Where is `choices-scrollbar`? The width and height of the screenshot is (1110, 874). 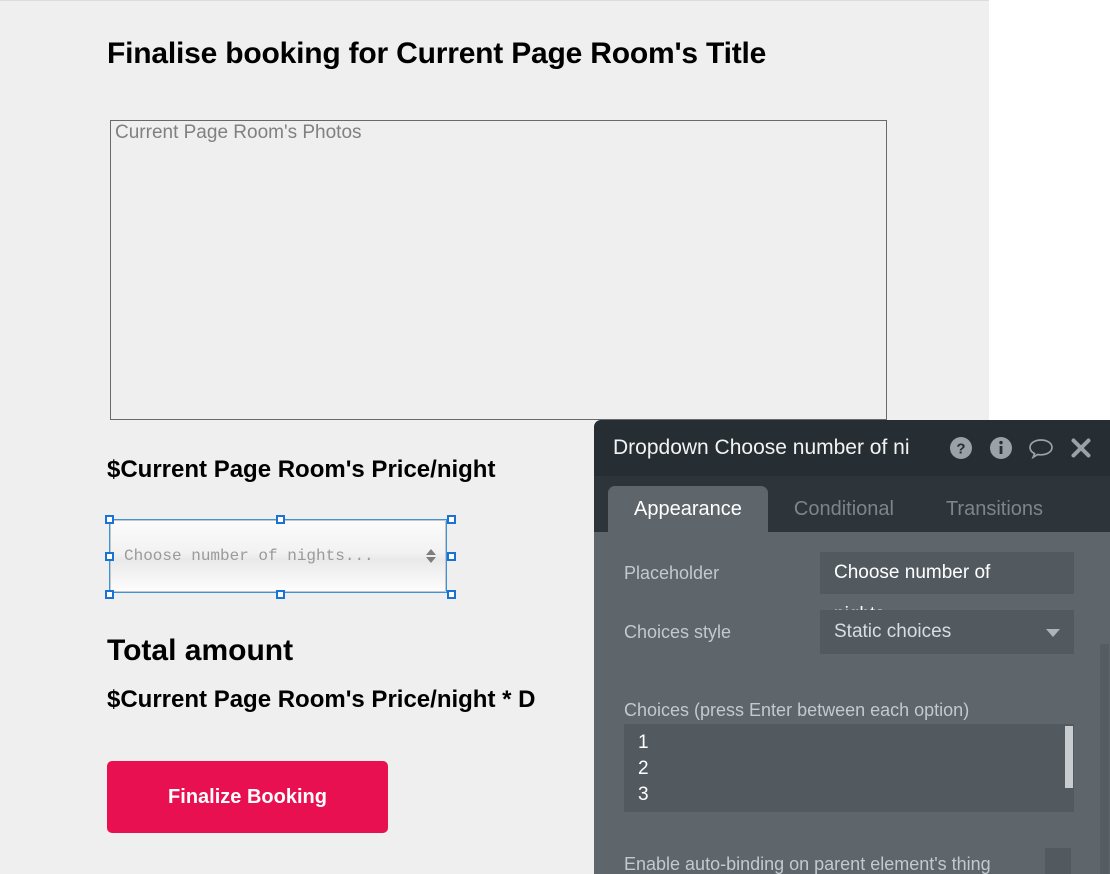 choices-scrollbar is located at coordinates (1069, 768).